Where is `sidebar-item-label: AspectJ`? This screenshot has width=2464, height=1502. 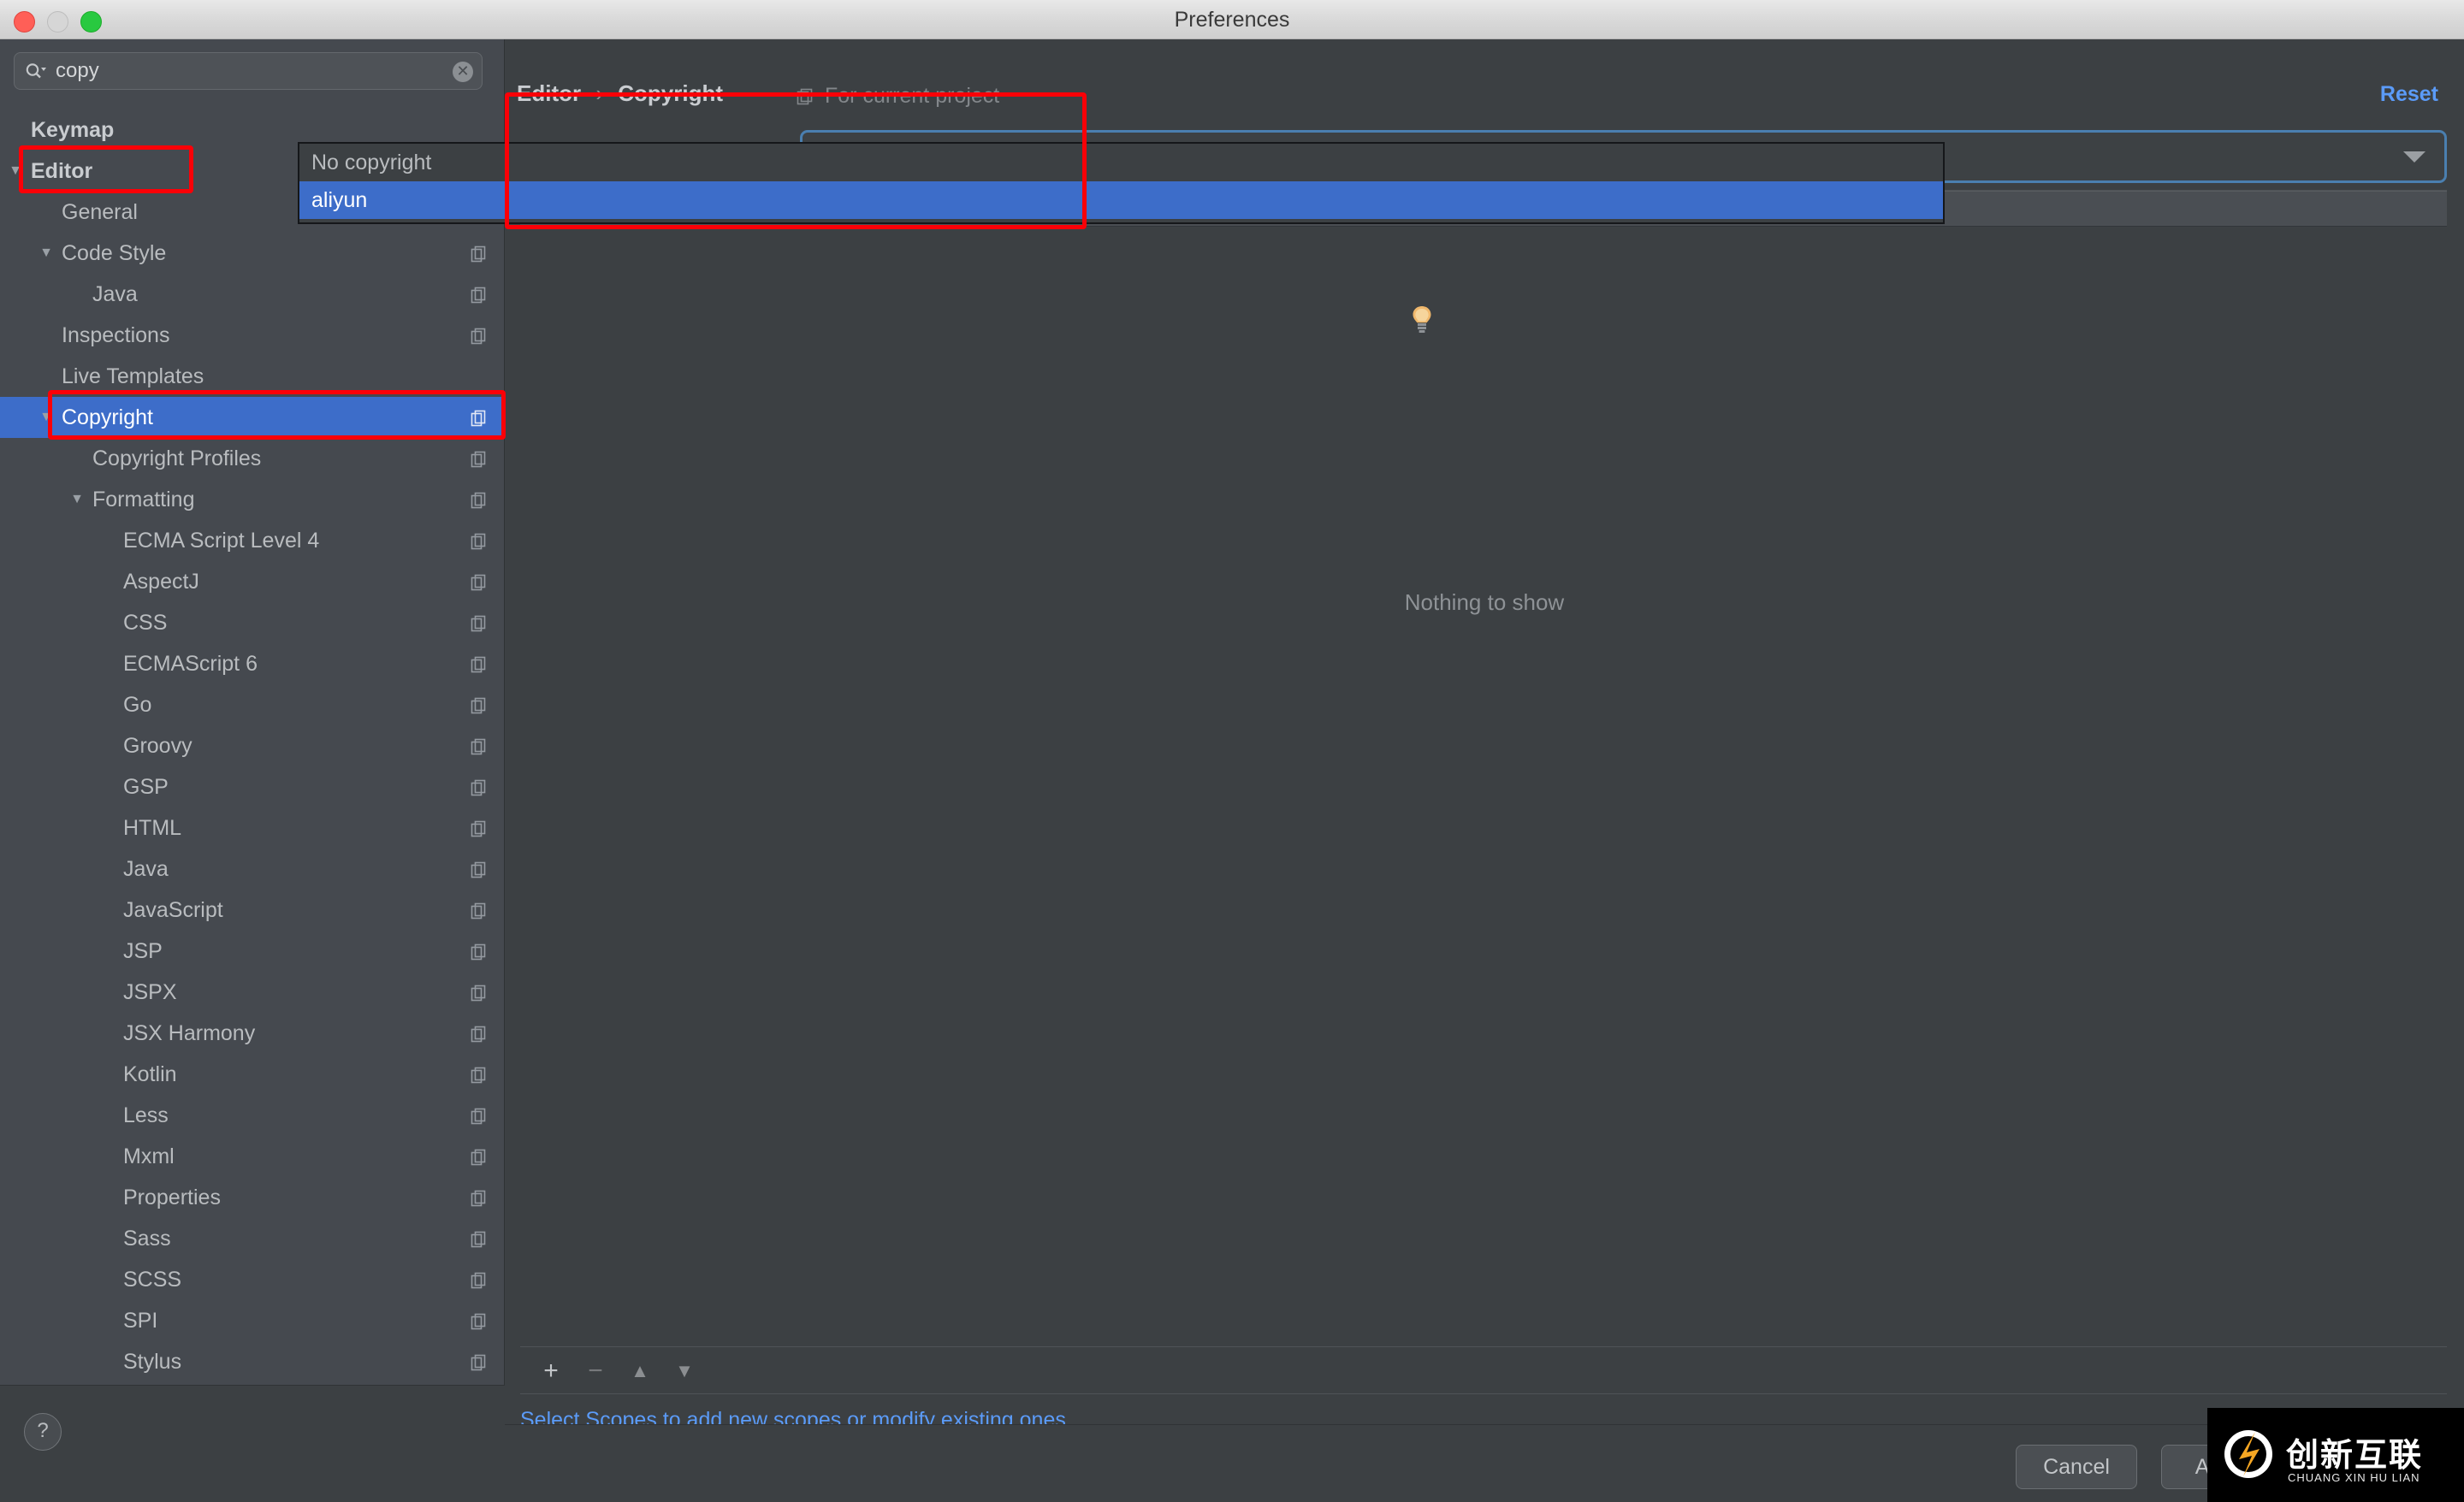
sidebar-item-label: AspectJ is located at coordinates (161, 582).